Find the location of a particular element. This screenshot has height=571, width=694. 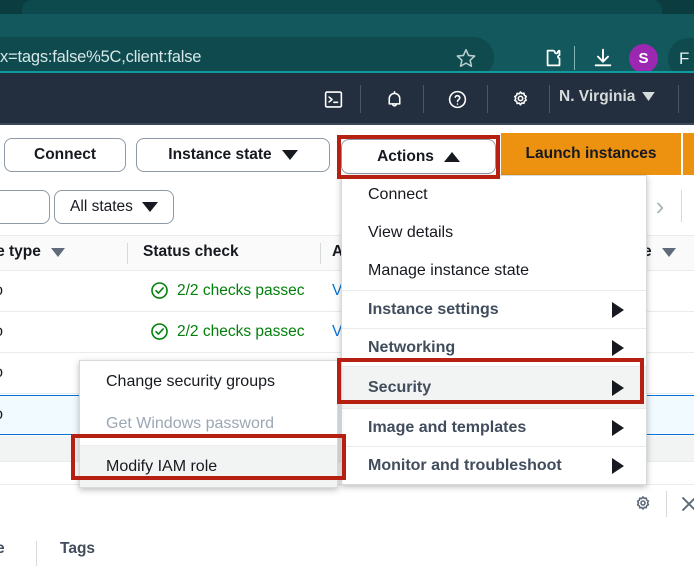

menu-item-networking: Networking is located at coordinates (494, 347).